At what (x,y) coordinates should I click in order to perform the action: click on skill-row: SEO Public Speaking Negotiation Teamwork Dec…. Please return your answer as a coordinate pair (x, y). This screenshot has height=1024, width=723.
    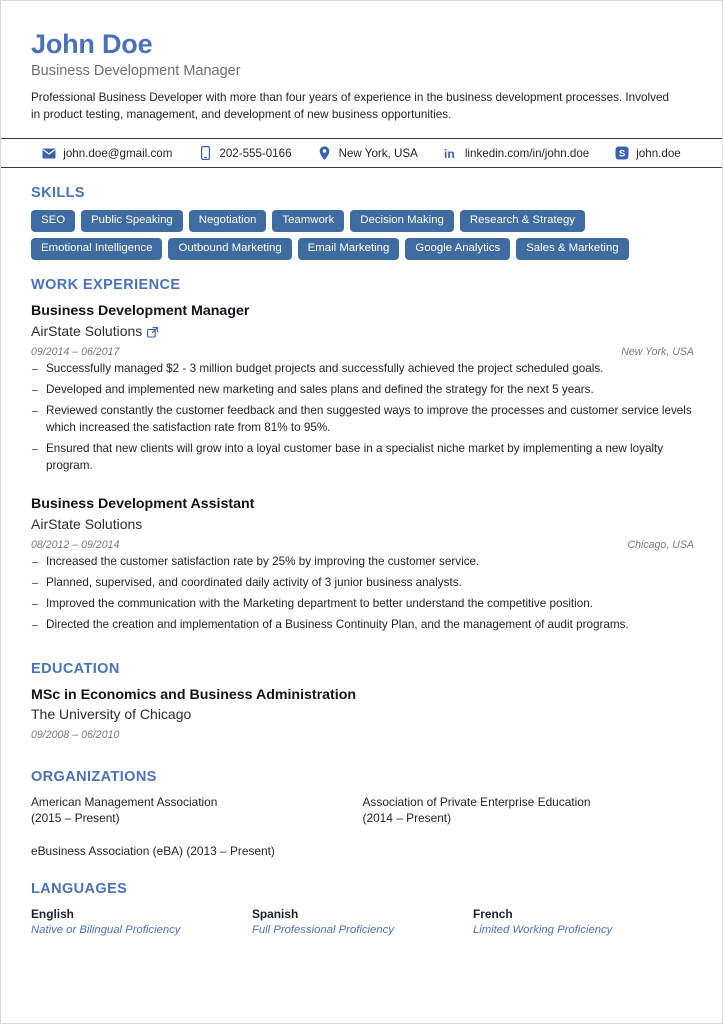
    Looking at the image, I should click on (362, 221).